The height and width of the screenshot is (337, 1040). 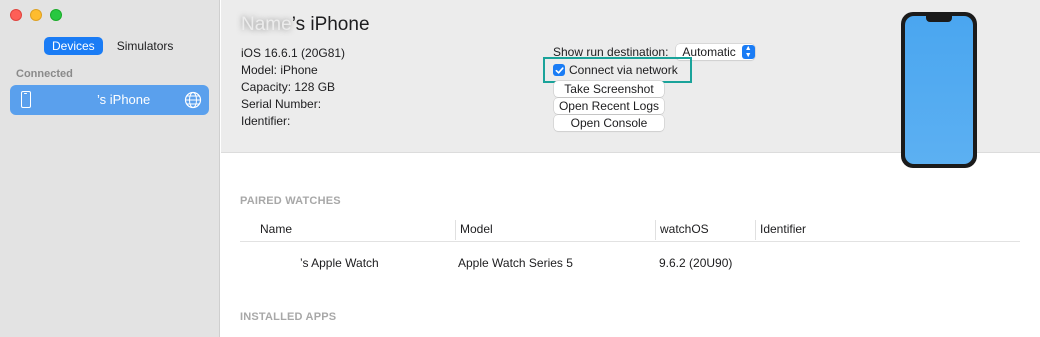 I want to click on iphone-icon, so click(x=26, y=99).